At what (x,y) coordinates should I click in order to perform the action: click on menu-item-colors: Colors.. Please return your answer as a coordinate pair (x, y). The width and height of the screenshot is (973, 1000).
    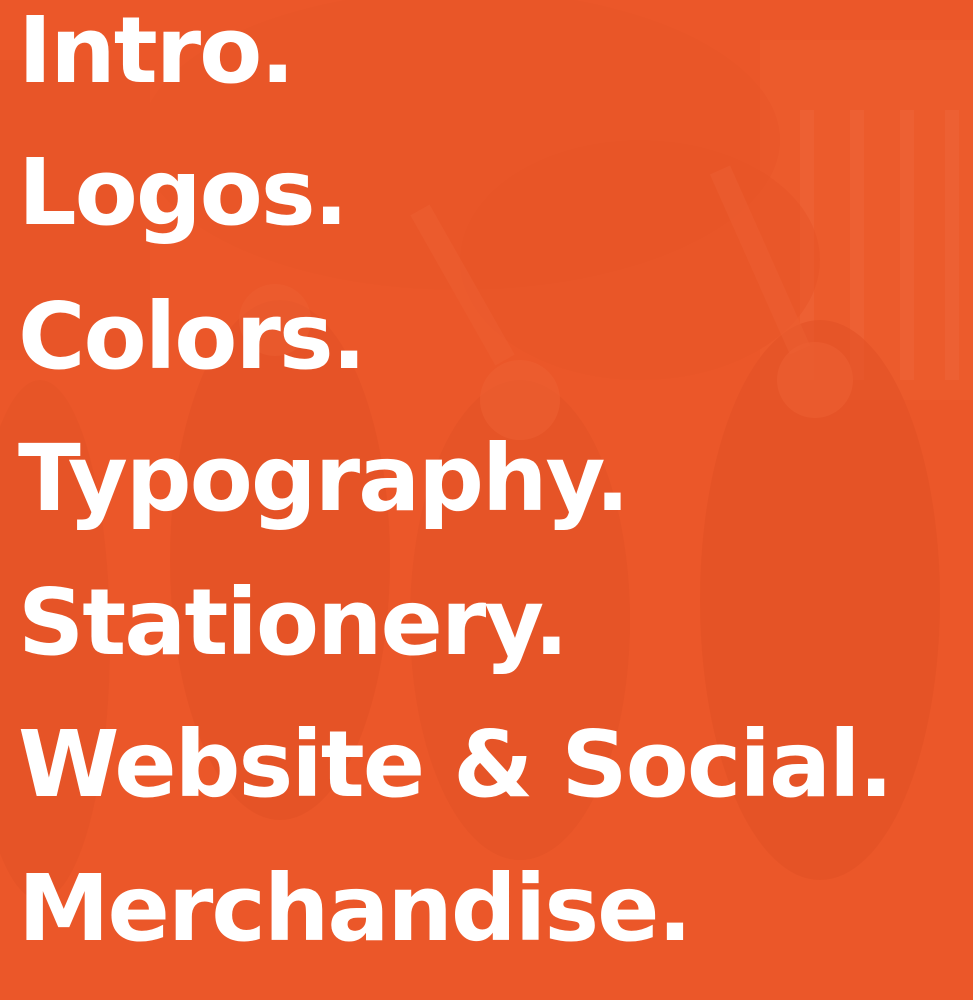
    Looking at the image, I should click on (192, 337).